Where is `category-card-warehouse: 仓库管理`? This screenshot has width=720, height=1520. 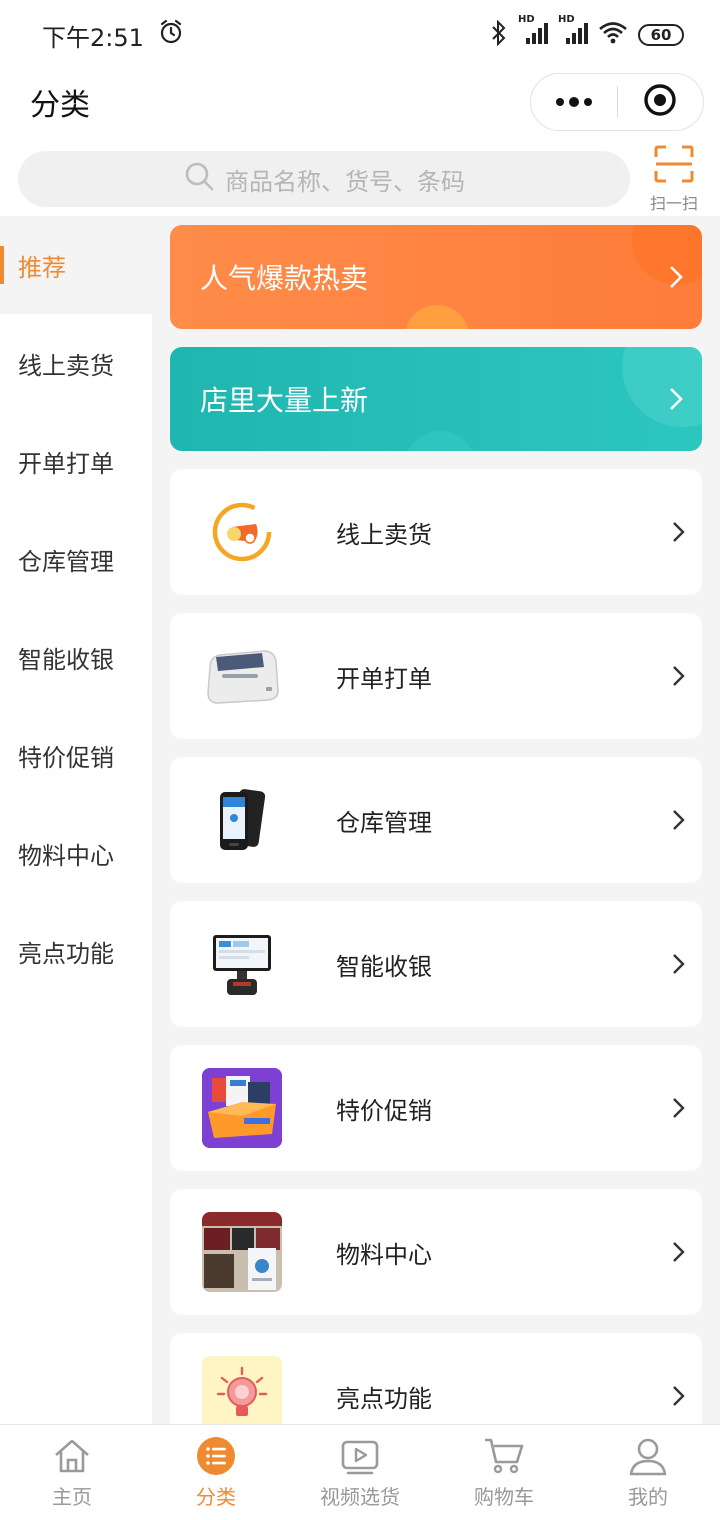 category-card-warehouse: 仓库管理 is located at coordinates (436, 820).